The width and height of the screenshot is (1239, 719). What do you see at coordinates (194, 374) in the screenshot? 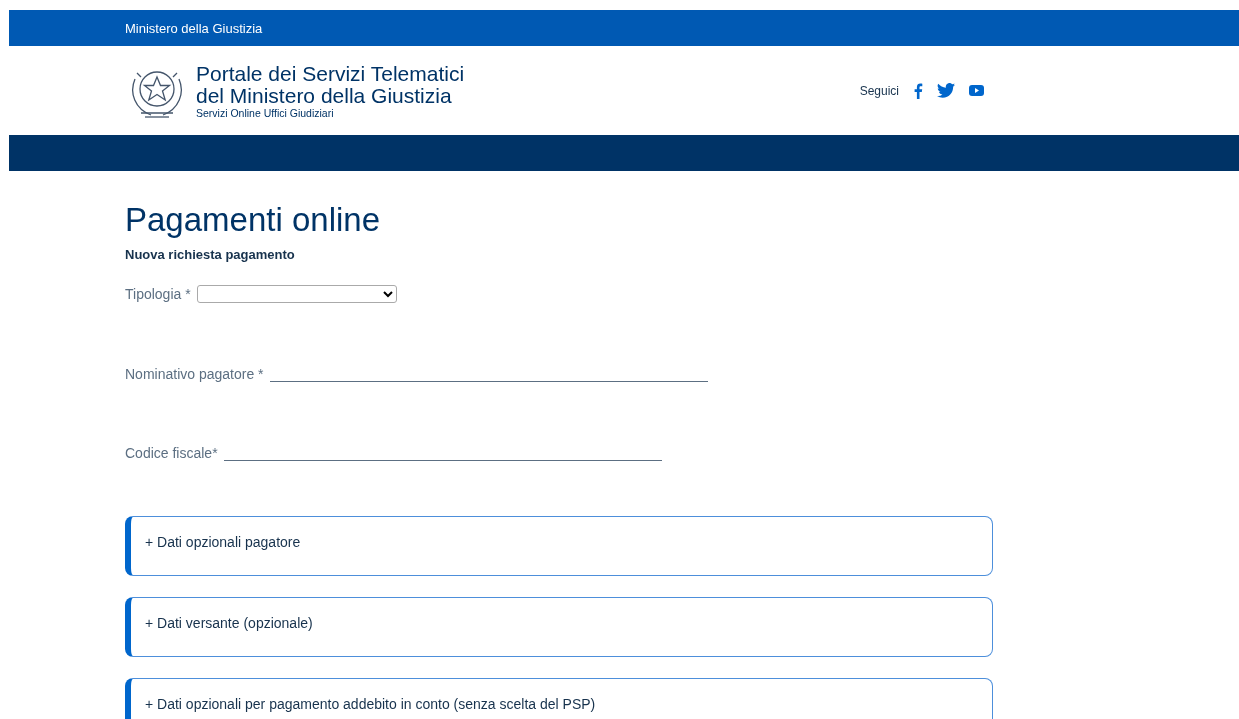
I see `field-label: Nominativo pagatore *` at bounding box center [194, 374].